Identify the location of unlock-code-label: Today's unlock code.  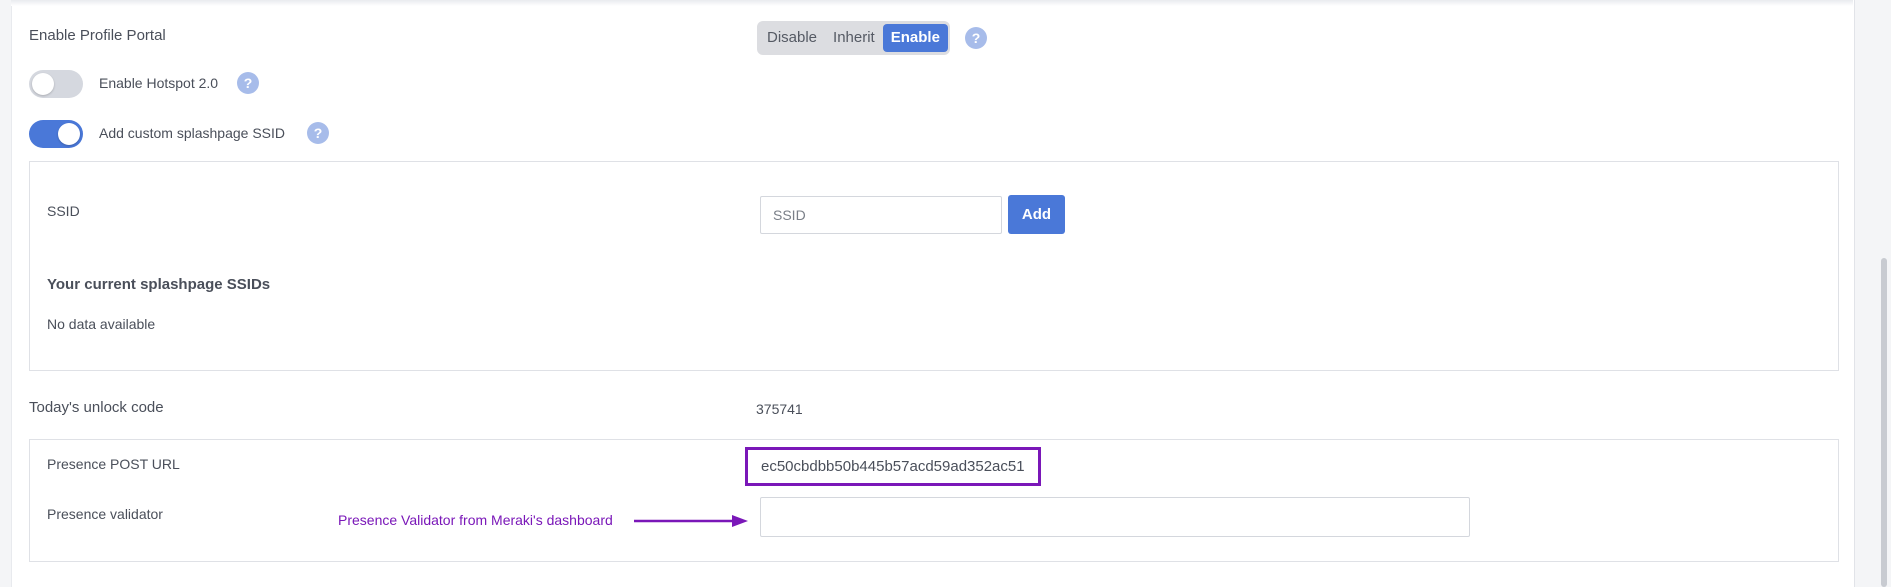
(96, 407).